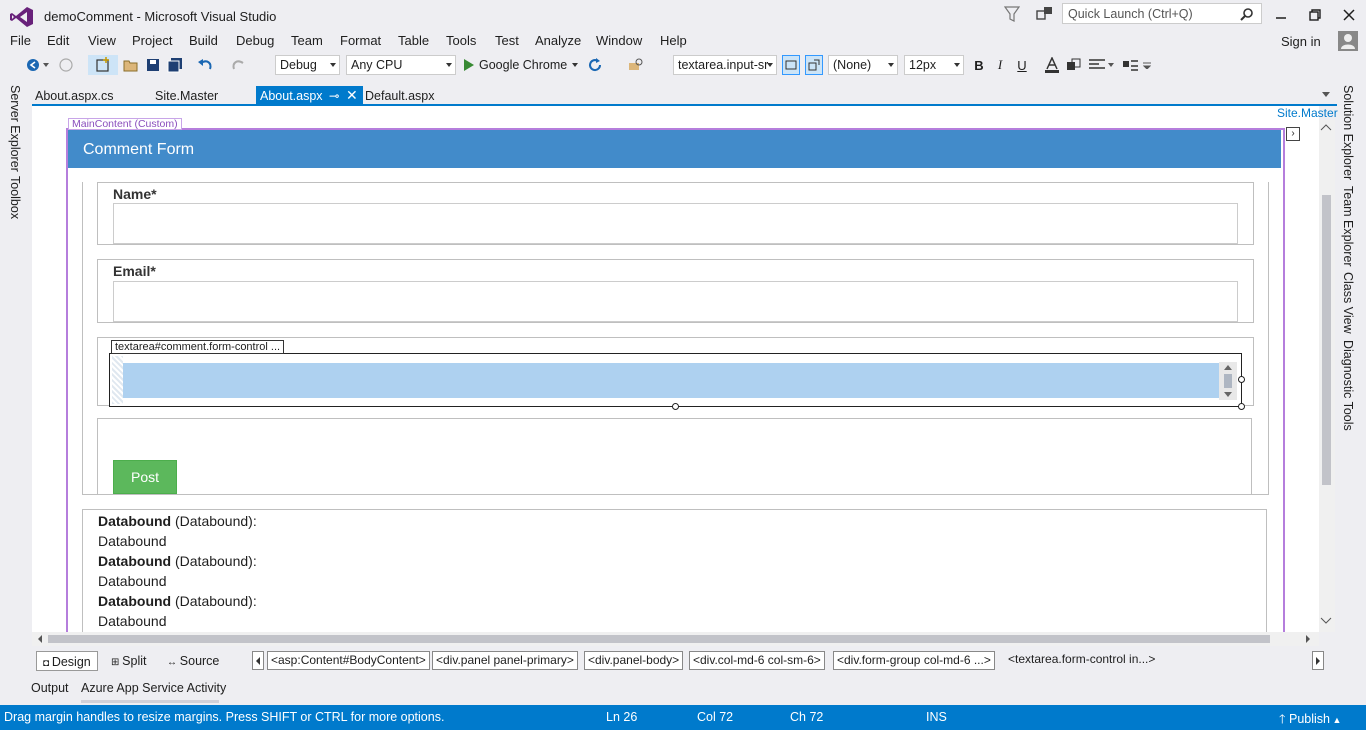 The width and height of the screenshot is (1366, 730). What do you see at coordinates (979, 65) in the screenshot?
I see `bold-button: B` at bounding box center [979, 65].